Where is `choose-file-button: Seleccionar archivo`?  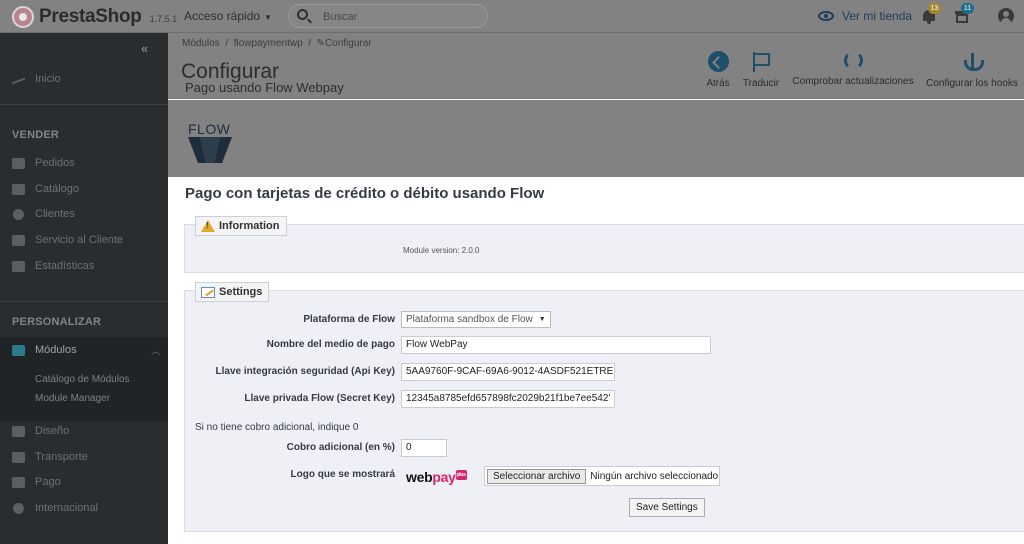
choose-file-button: Seleccionar archivo is located at coordinates (537, 476).